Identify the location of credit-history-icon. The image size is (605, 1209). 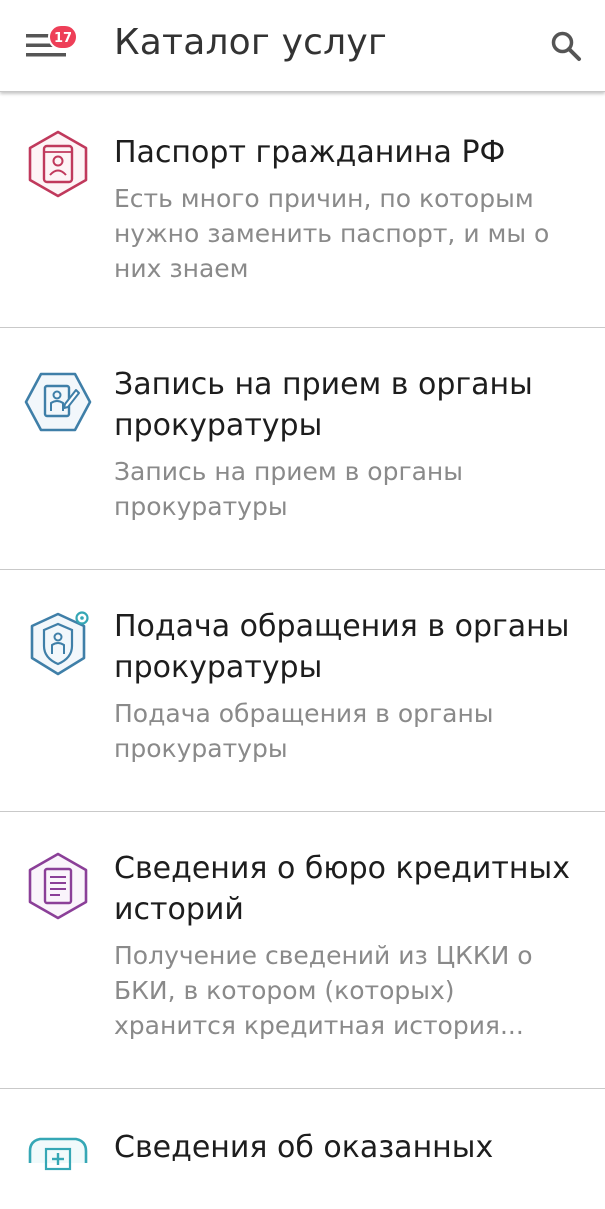
(58, 886).